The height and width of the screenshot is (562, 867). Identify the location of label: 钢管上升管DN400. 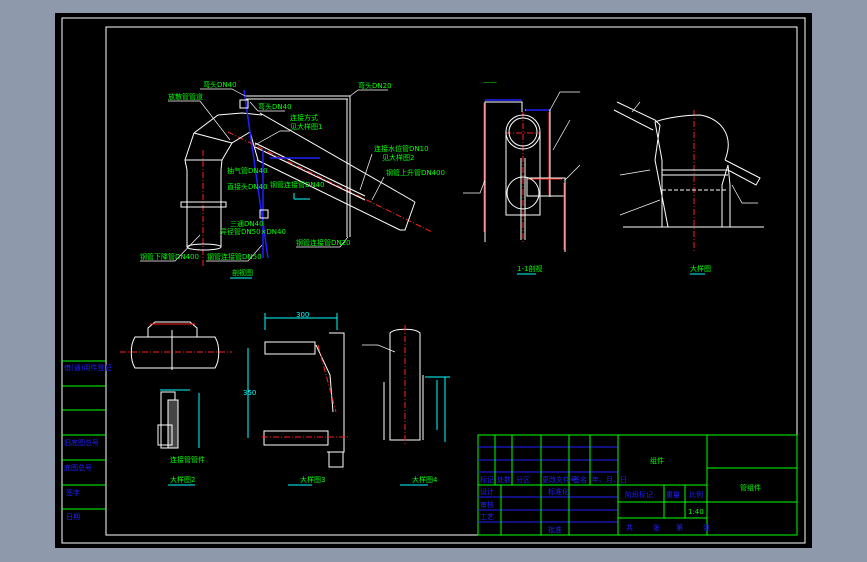
(415, 172).